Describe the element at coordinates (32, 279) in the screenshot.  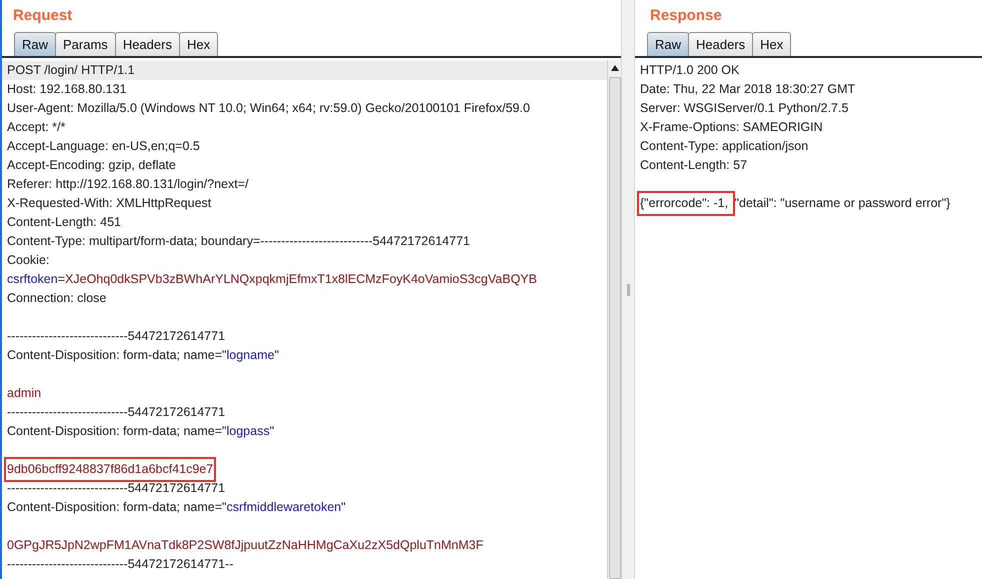
I see `parameter-name: csrftoken` at that location.